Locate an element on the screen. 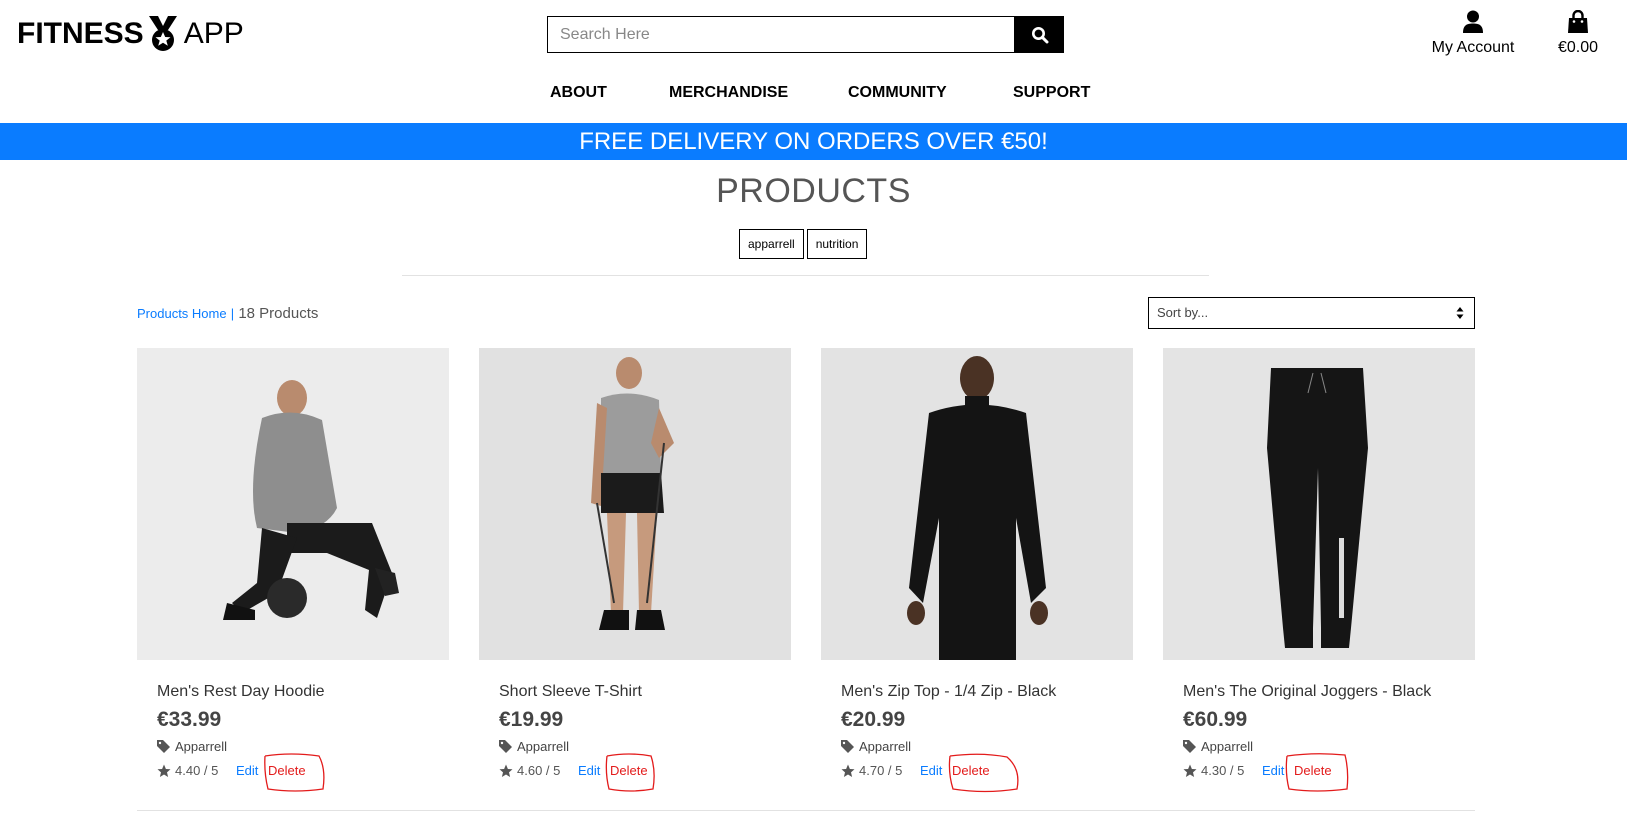 The height and width of the screenshot is (837, 1627). search-input is located at coordinates (781, 34).